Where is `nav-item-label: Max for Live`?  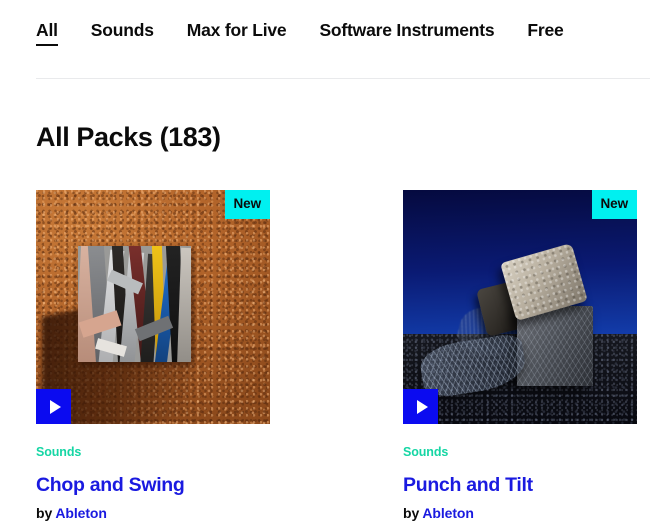 nav-item-label: Max for Live is located at coordinates (236, 30).